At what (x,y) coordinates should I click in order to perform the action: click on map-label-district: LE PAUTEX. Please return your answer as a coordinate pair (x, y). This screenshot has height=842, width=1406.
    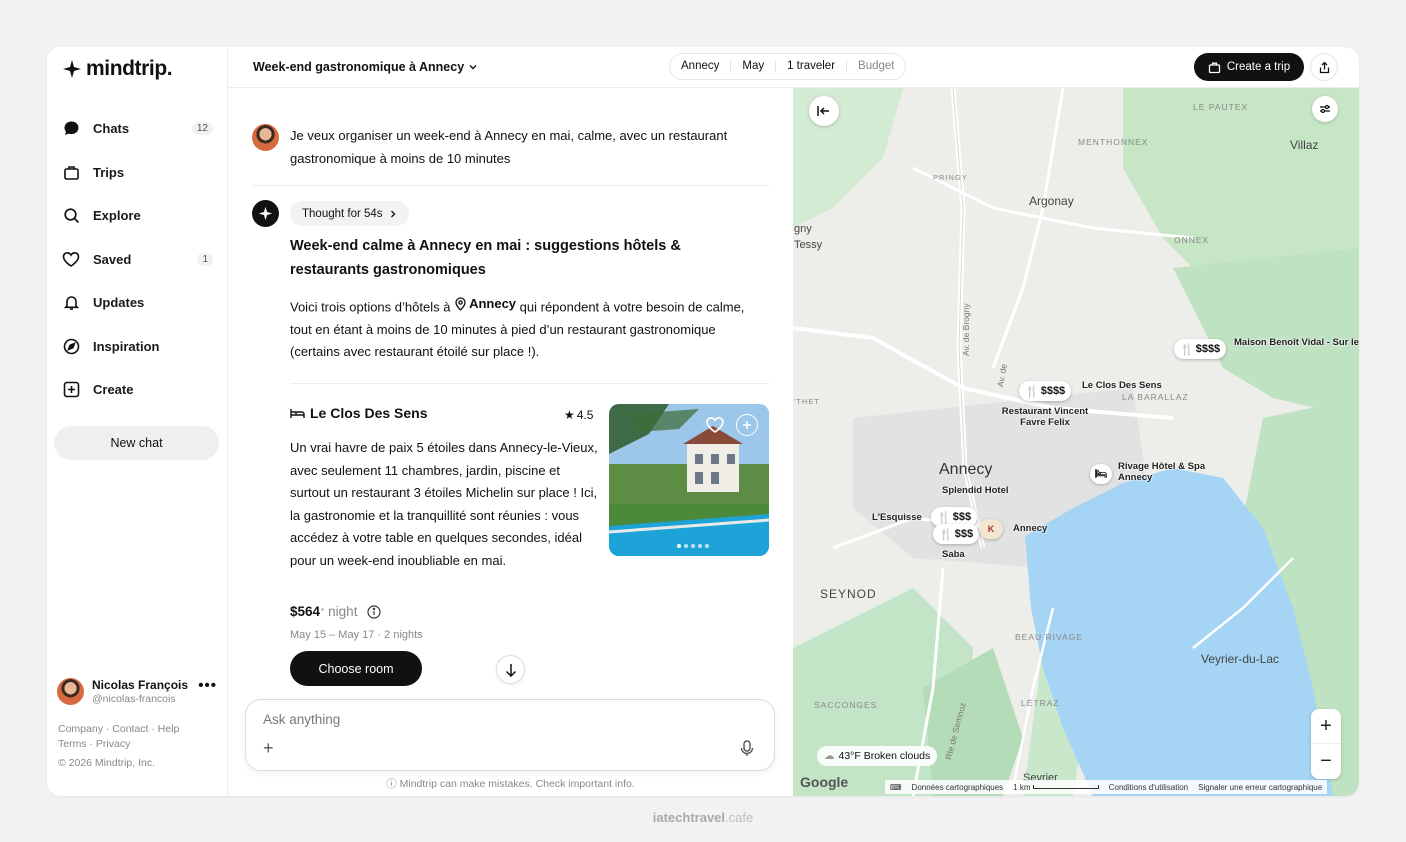
    Looking at the image, I should click on (1221, 107).